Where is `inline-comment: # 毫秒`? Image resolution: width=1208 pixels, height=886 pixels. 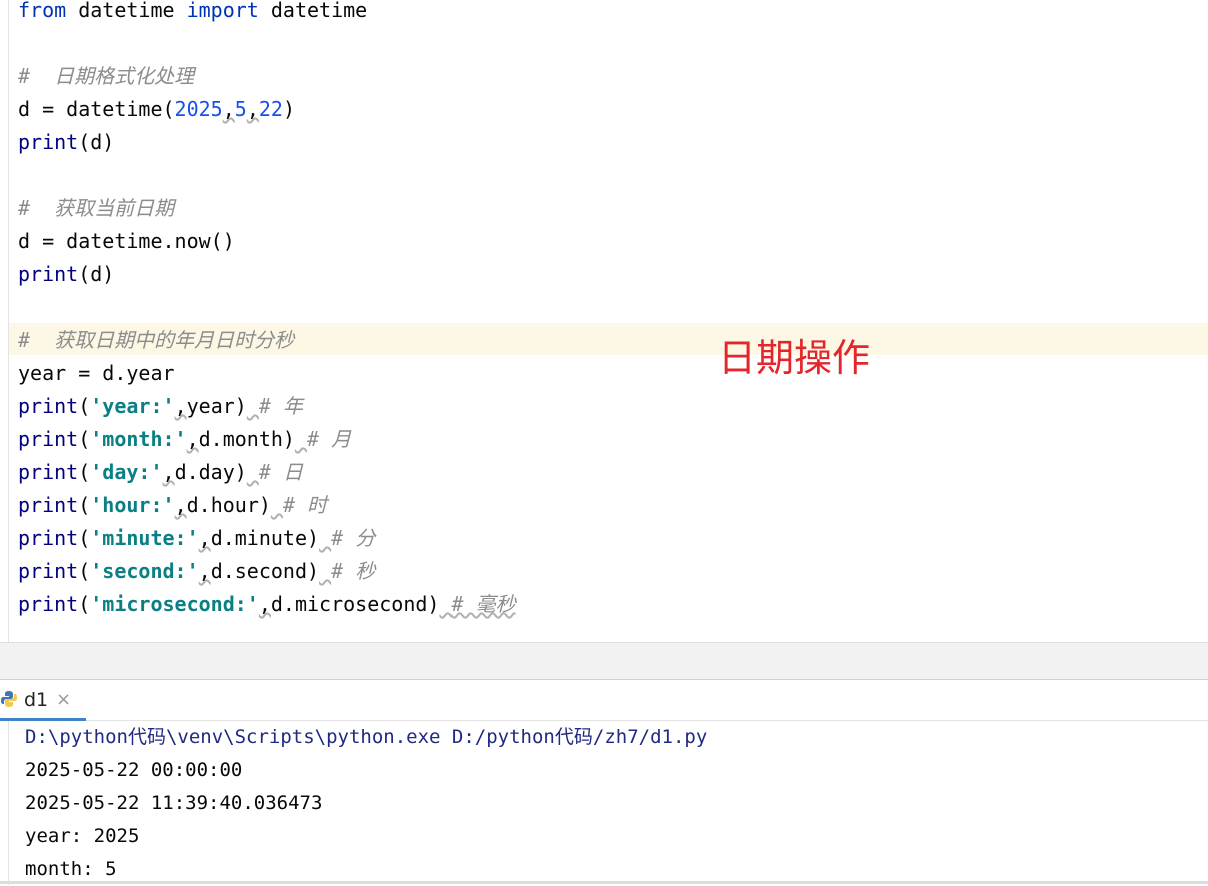
inline-comment: # 毫秒 is located at coordinates (483, 604).